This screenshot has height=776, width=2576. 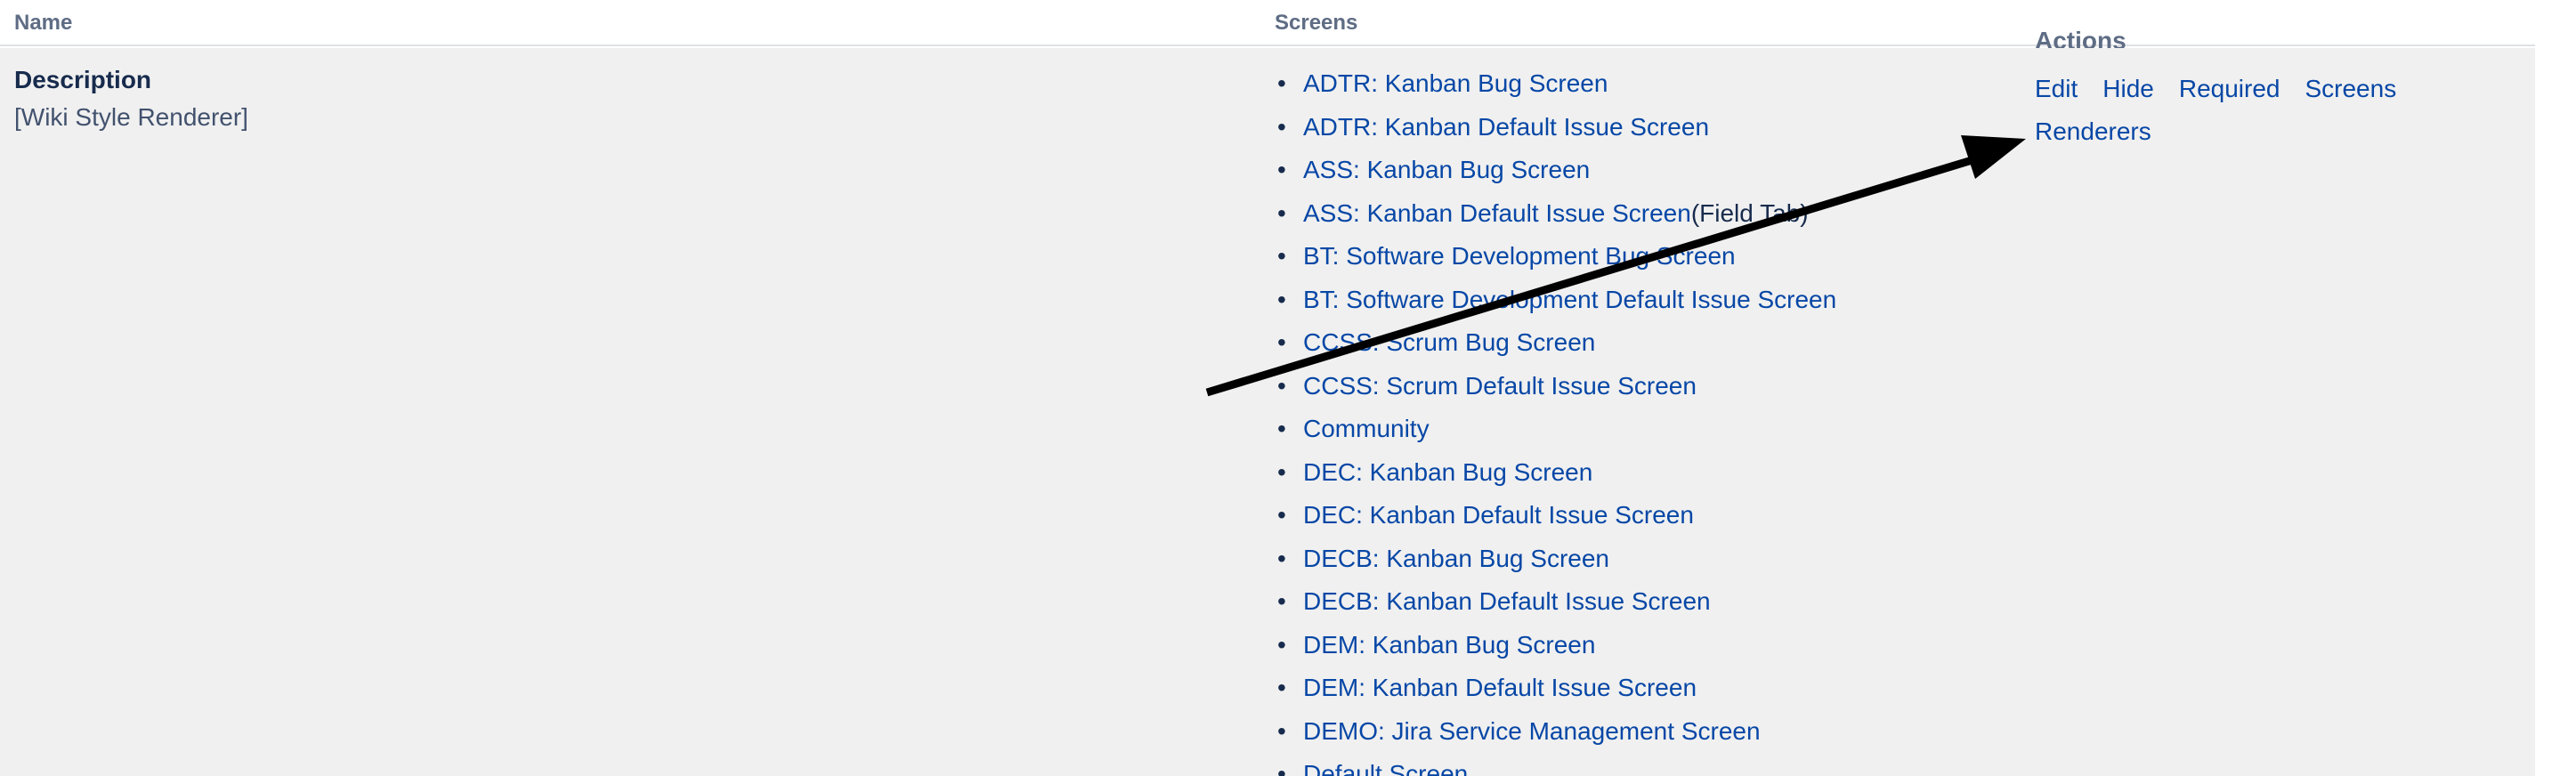 I want to click on screen-list-item: • DEC: Kanban Default Issue Screen, so click(x=1554, y=516).